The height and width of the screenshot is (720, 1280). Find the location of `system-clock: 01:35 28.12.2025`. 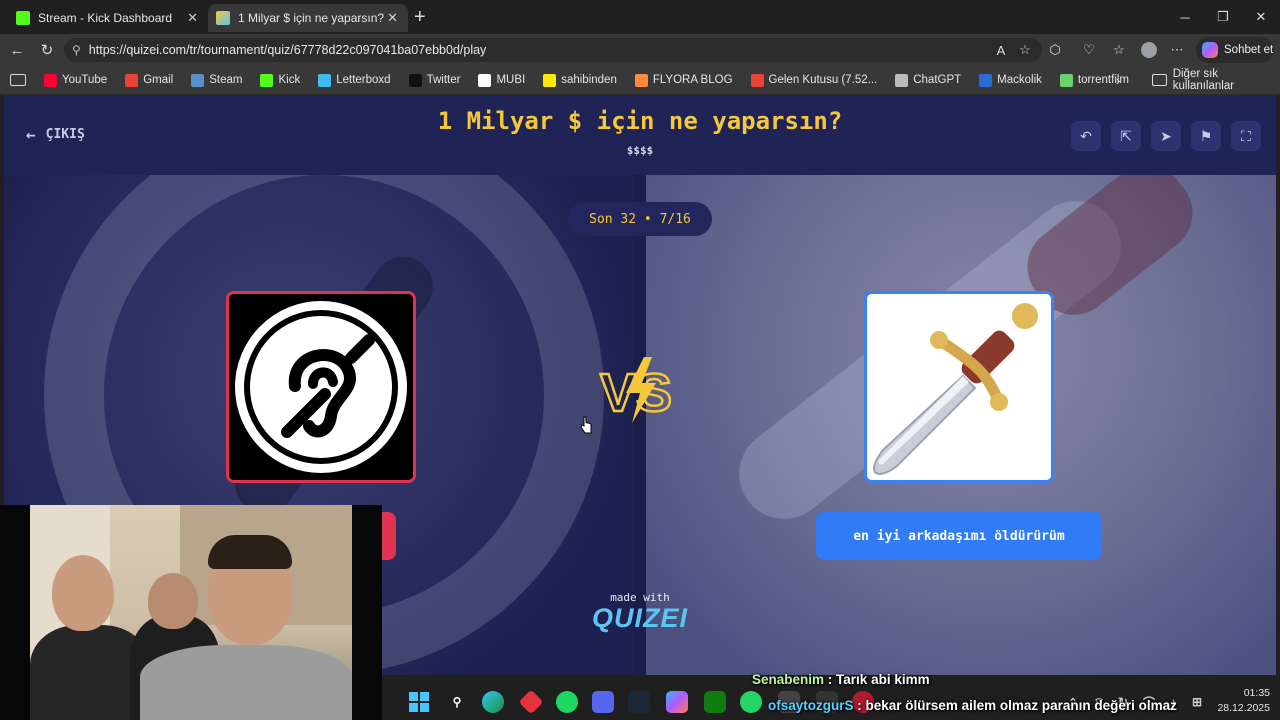

system-clock: 01:35 28.12.2025 is located at coordinates (1240, 701).